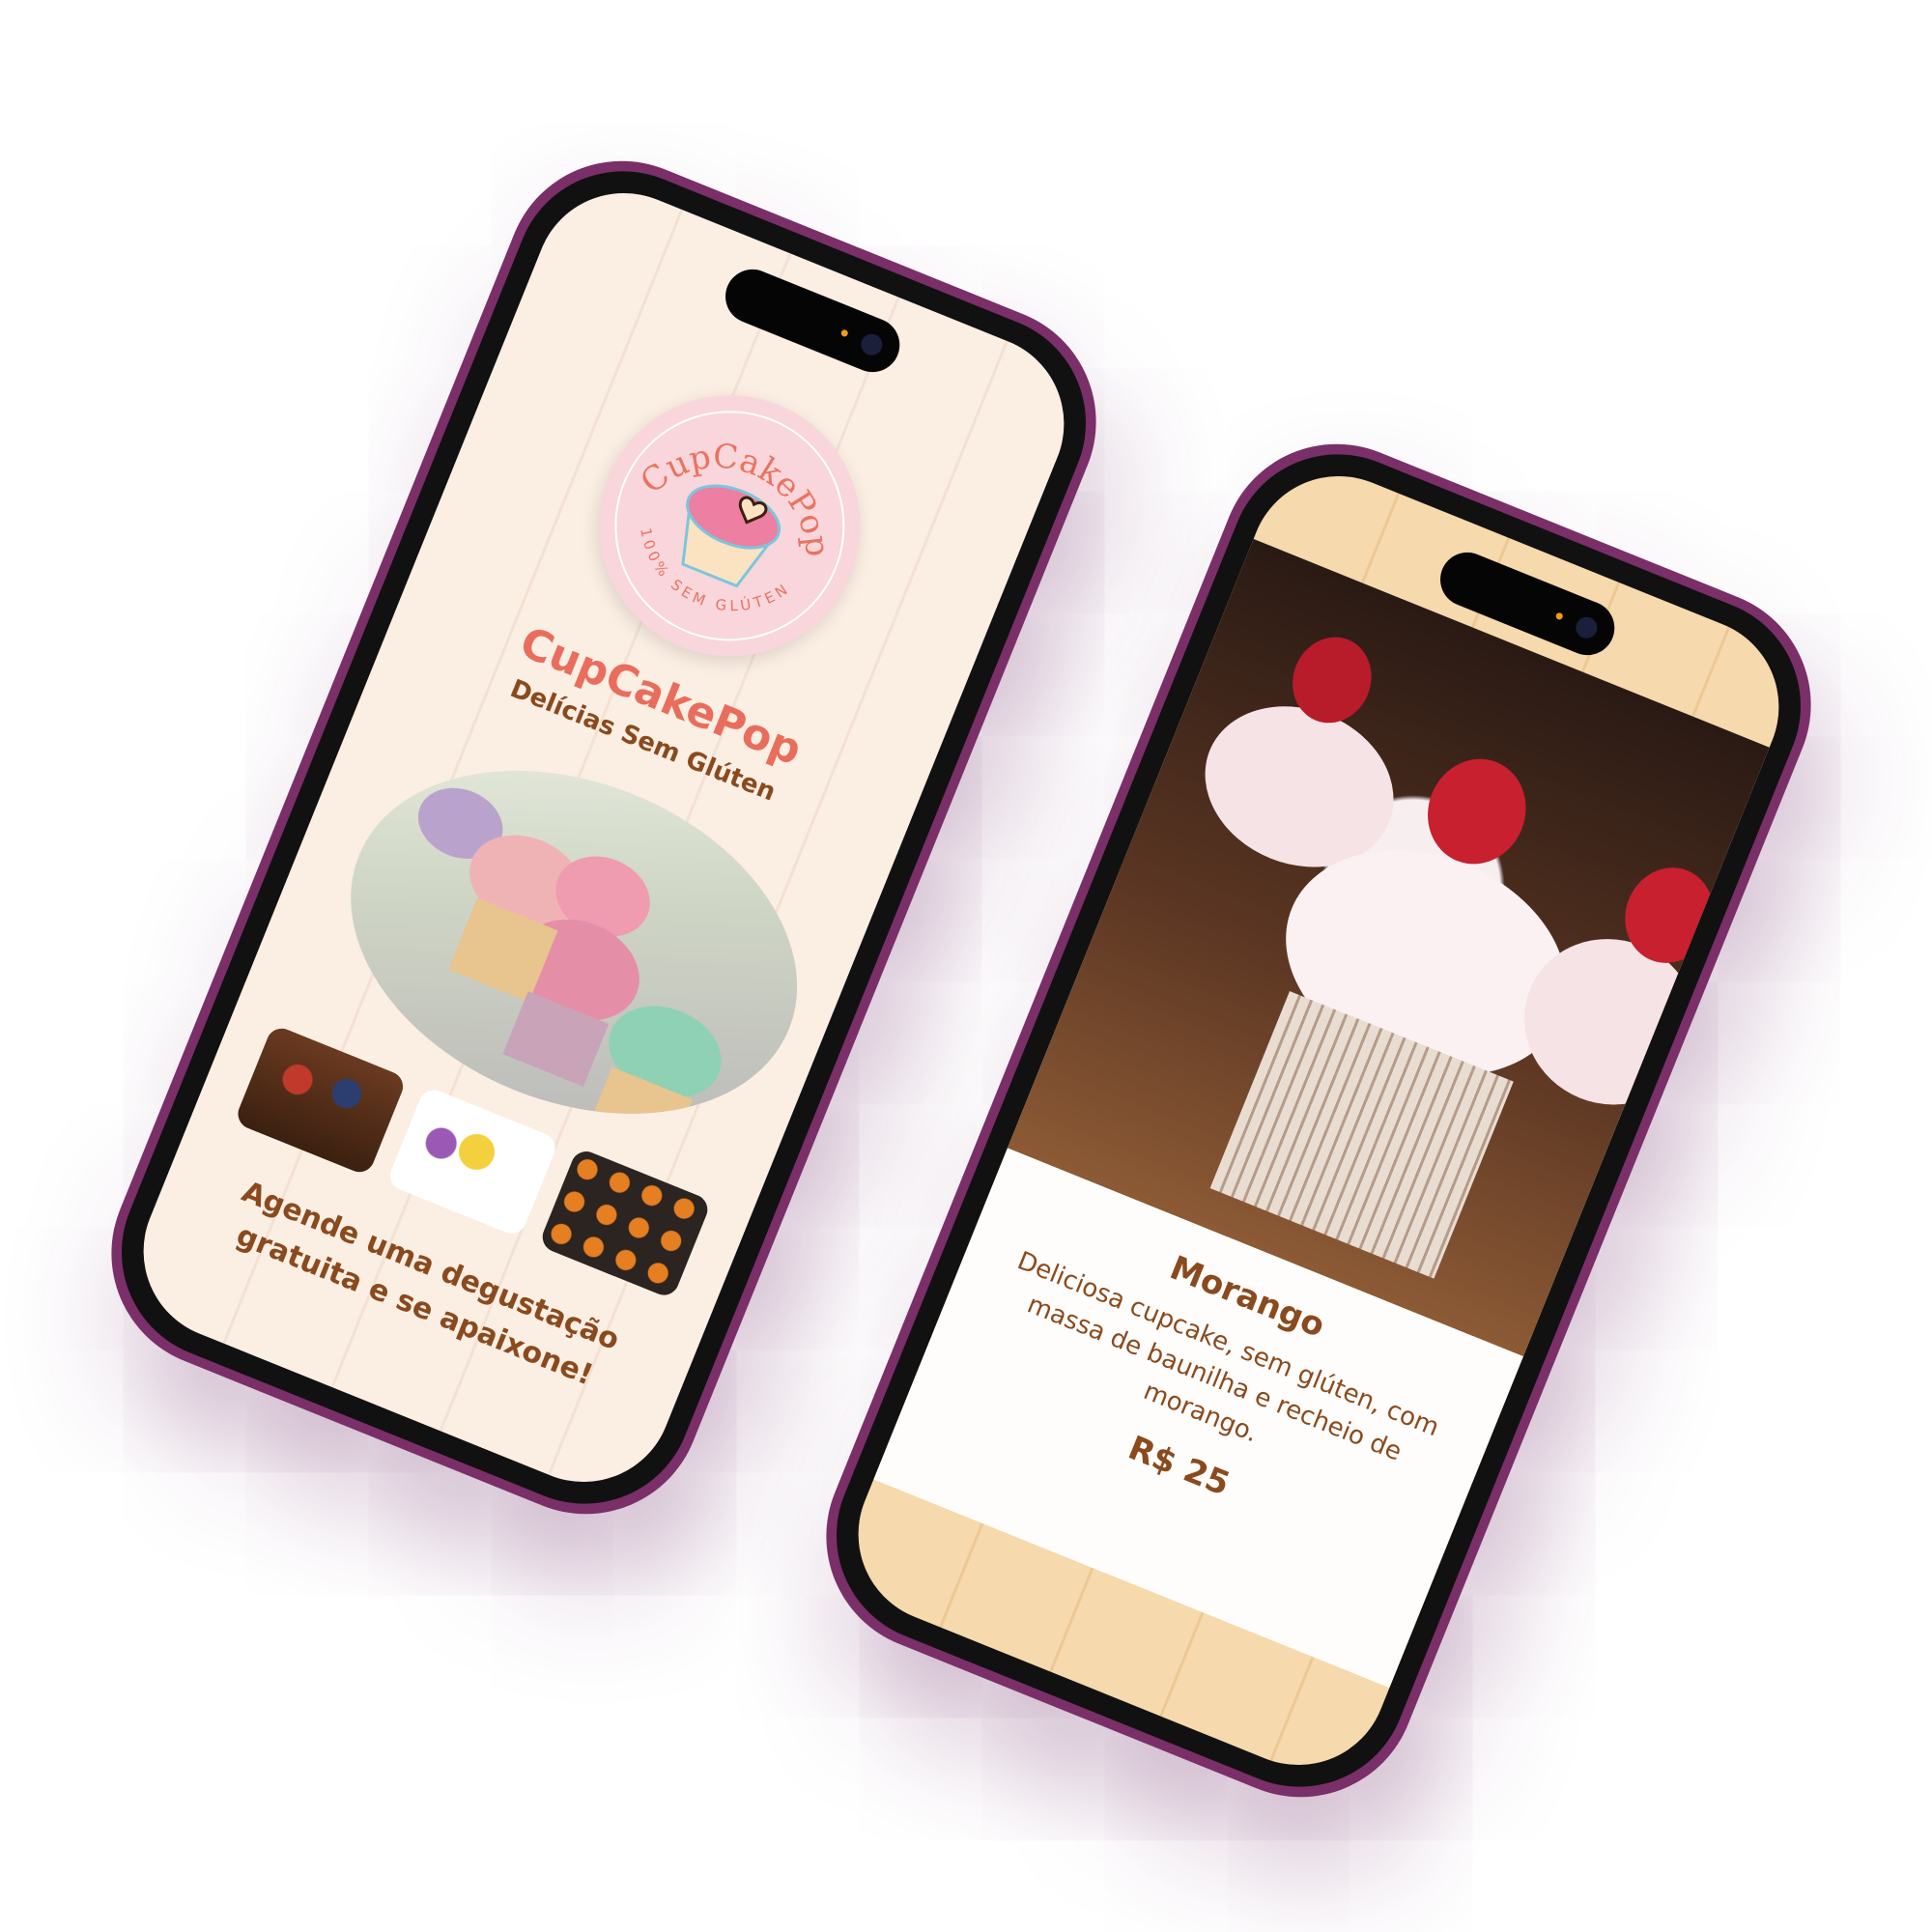 The width and height of the screenshot is (1932, 1932). Describe the element at coordinates (729, 525) in the screenshot. I see `brand-logo: CupCakePop 100% SEM GLÚTEN` at that location.